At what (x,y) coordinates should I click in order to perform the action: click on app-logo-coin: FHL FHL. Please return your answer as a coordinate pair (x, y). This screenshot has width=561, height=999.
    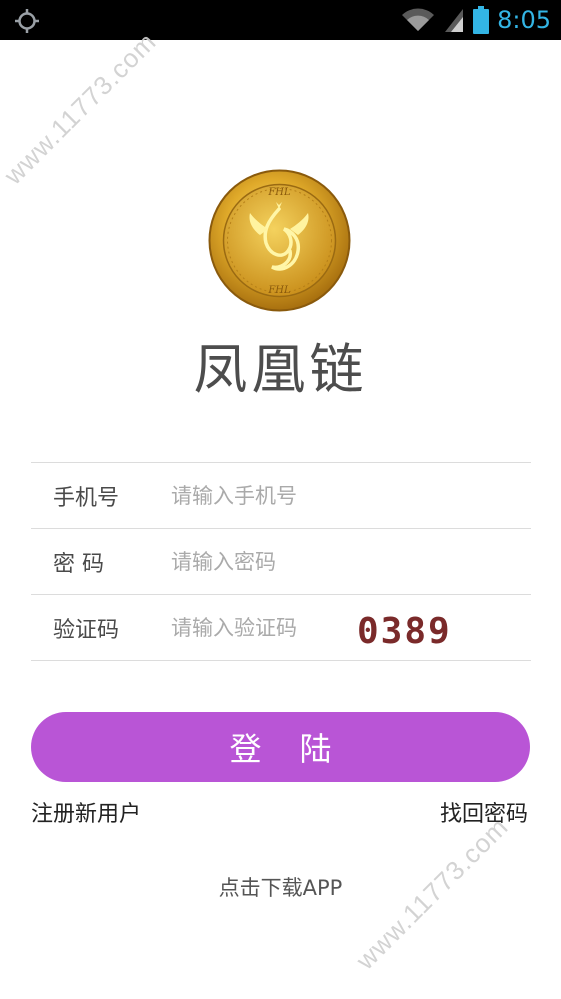
    Looking at the image, I should click on (279, 240).